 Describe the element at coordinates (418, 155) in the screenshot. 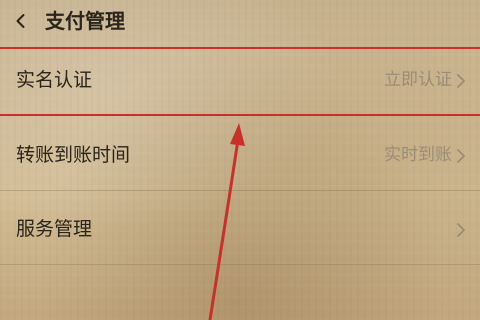

I see `row-value-transfer-time: 实时到账` at that location.